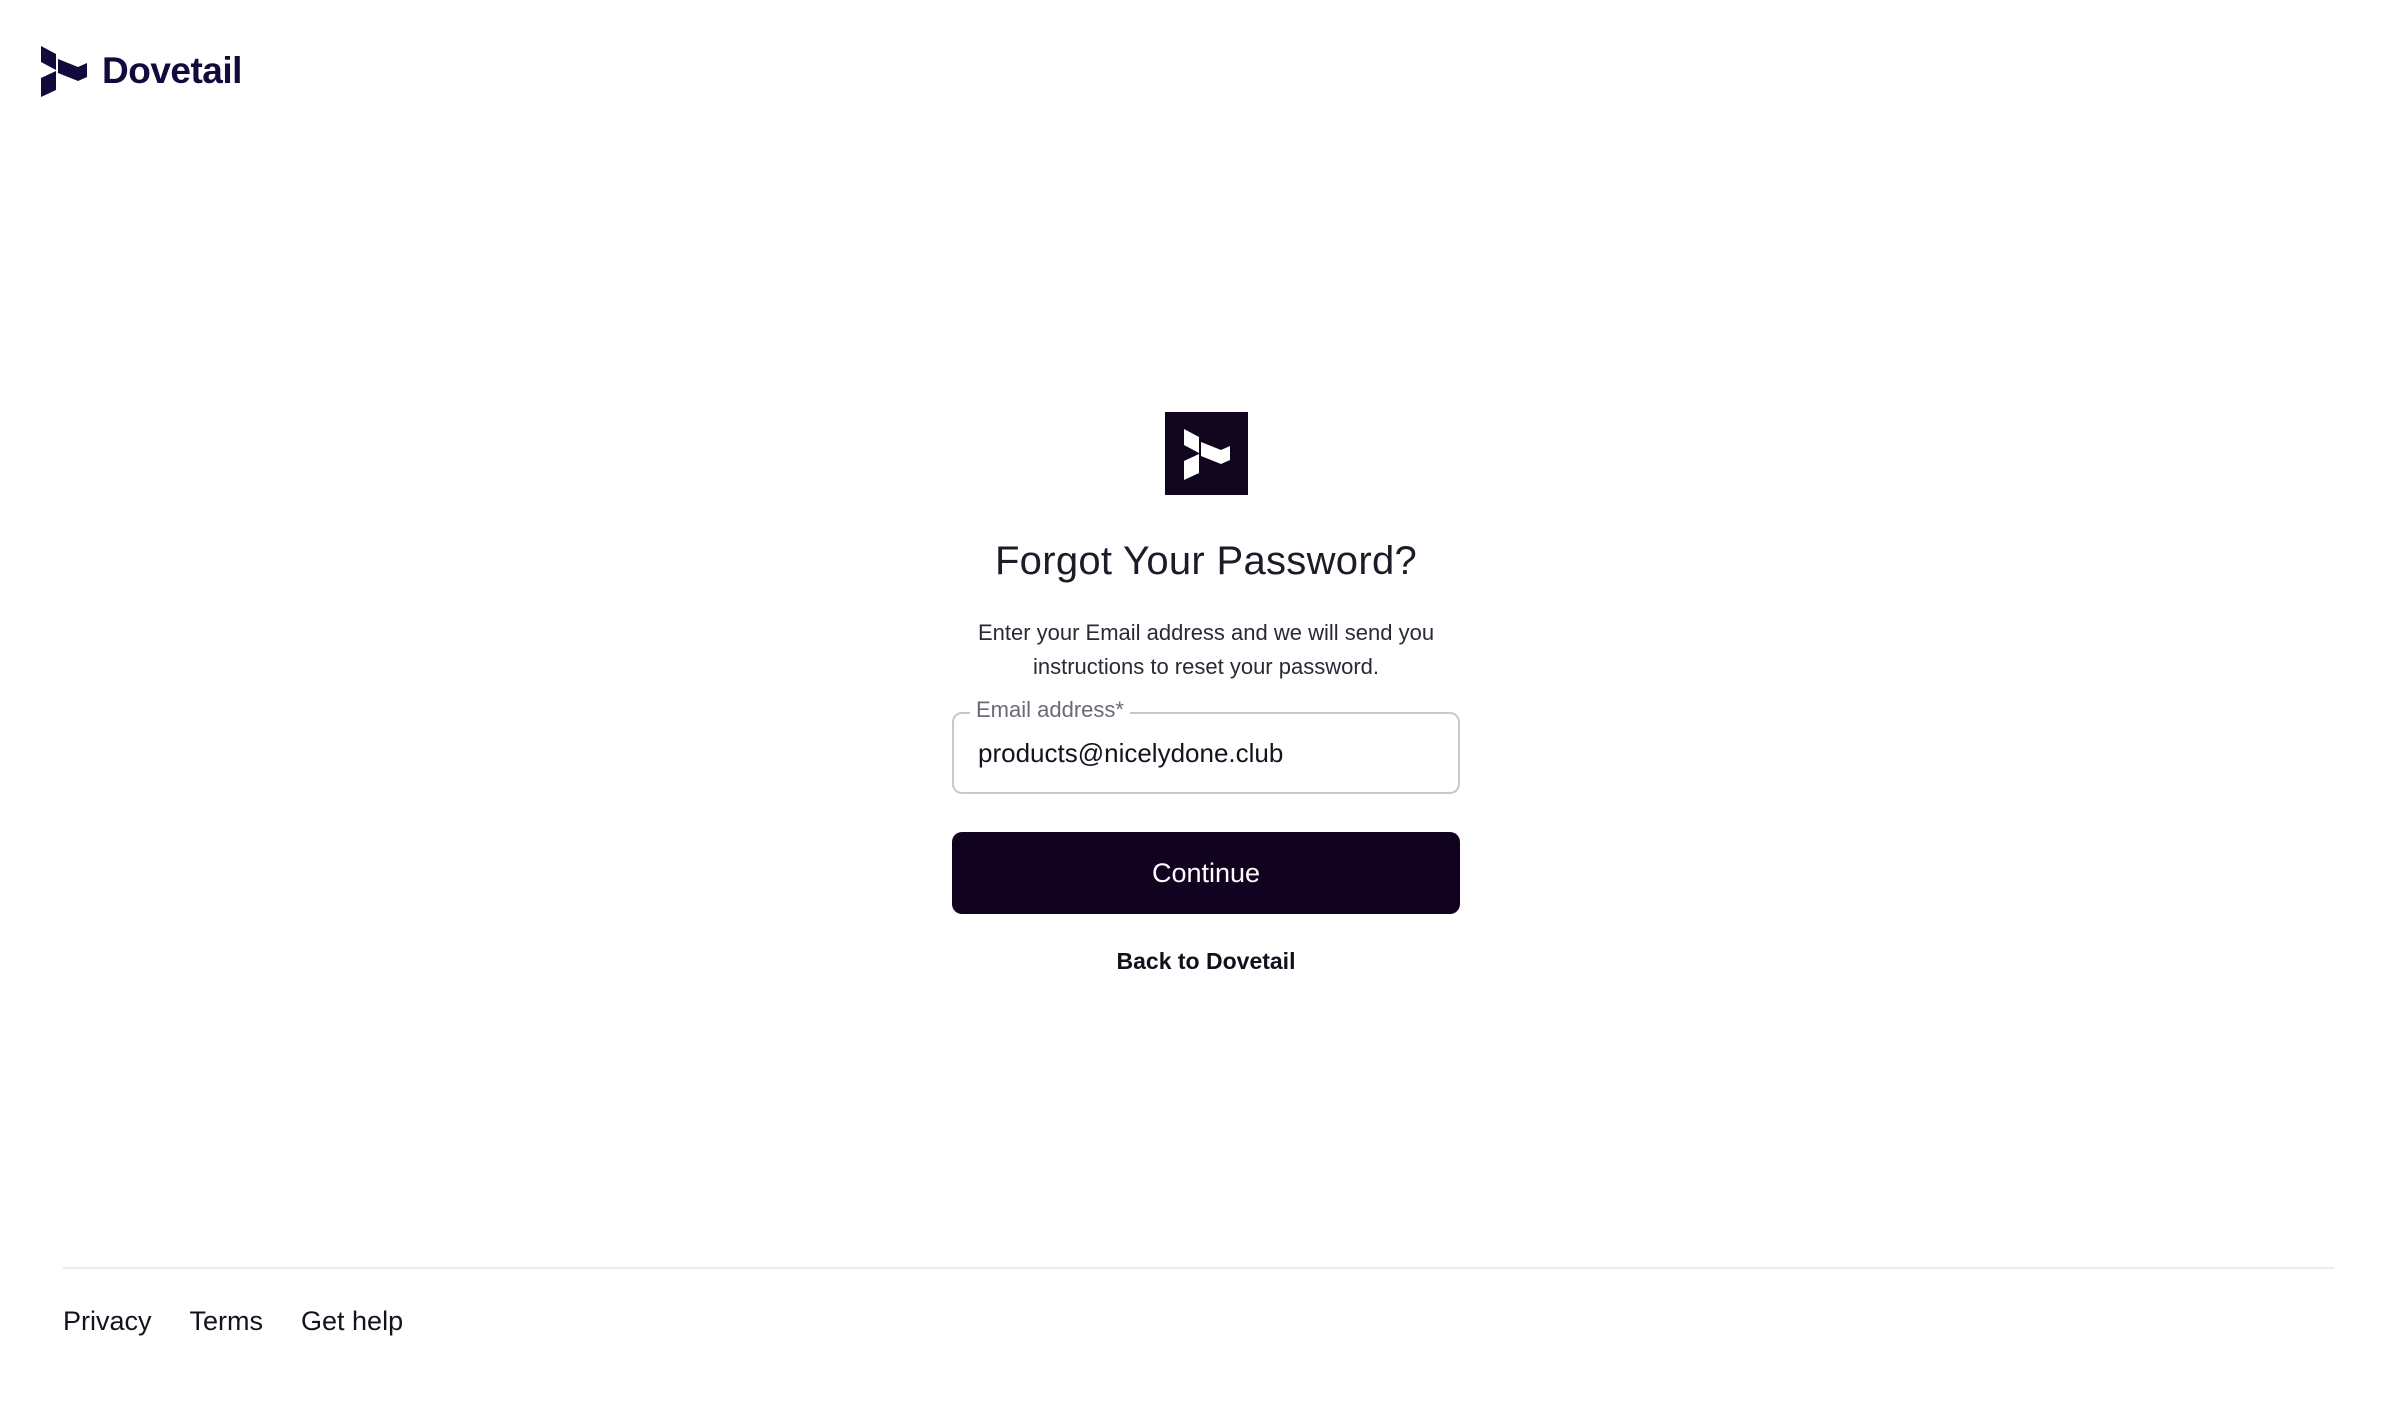  Describe the element at coordinates (227, 1321) in the screenshot. I see `footer-link-terms: Terms` at that location.